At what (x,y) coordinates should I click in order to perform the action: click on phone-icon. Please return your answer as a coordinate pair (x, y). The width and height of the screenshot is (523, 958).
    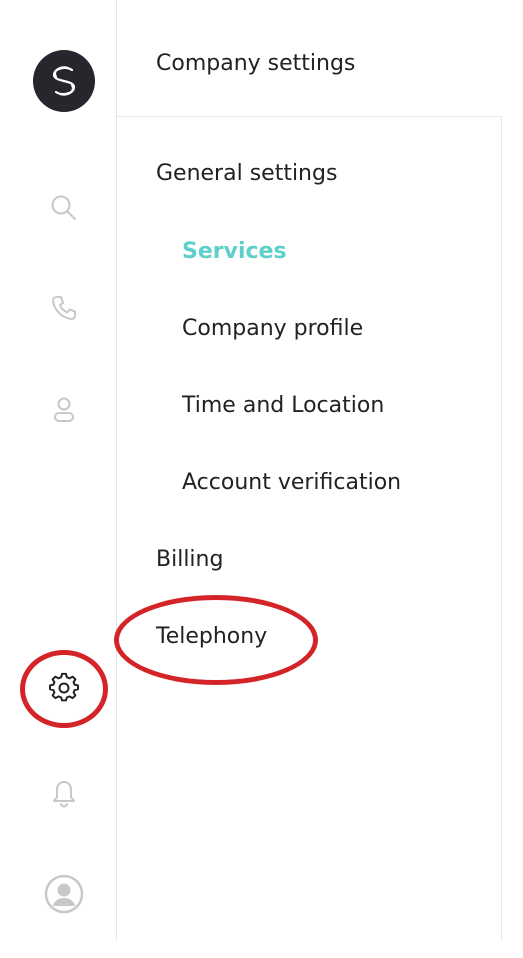
    Looking at the image, I should click on (64, 308).